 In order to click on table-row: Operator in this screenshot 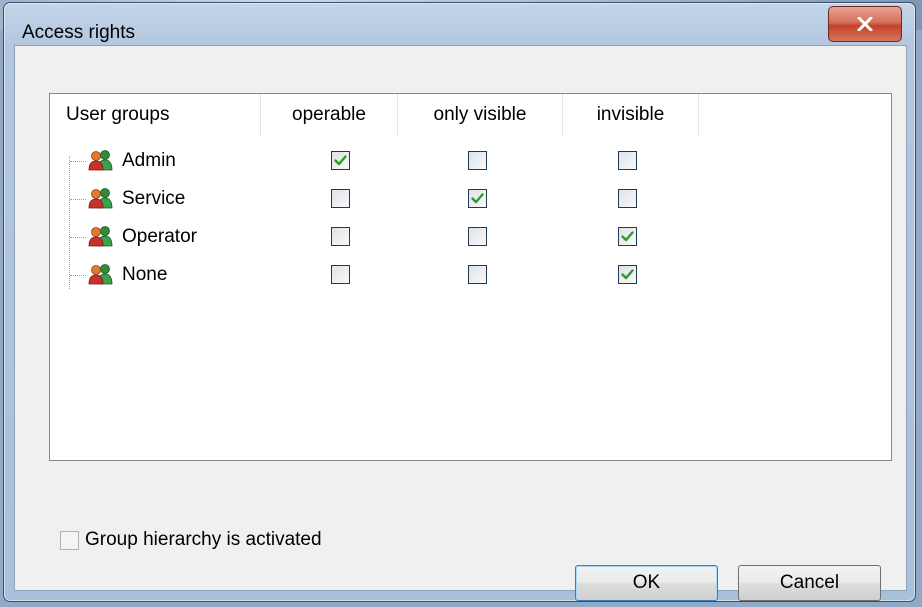, I will do `click(471, 238)`.